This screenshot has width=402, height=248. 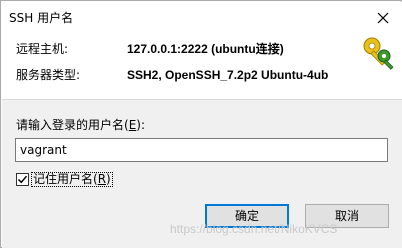 I want to click on server-type-label: 服务器类型:, so click(x=48, y=75).